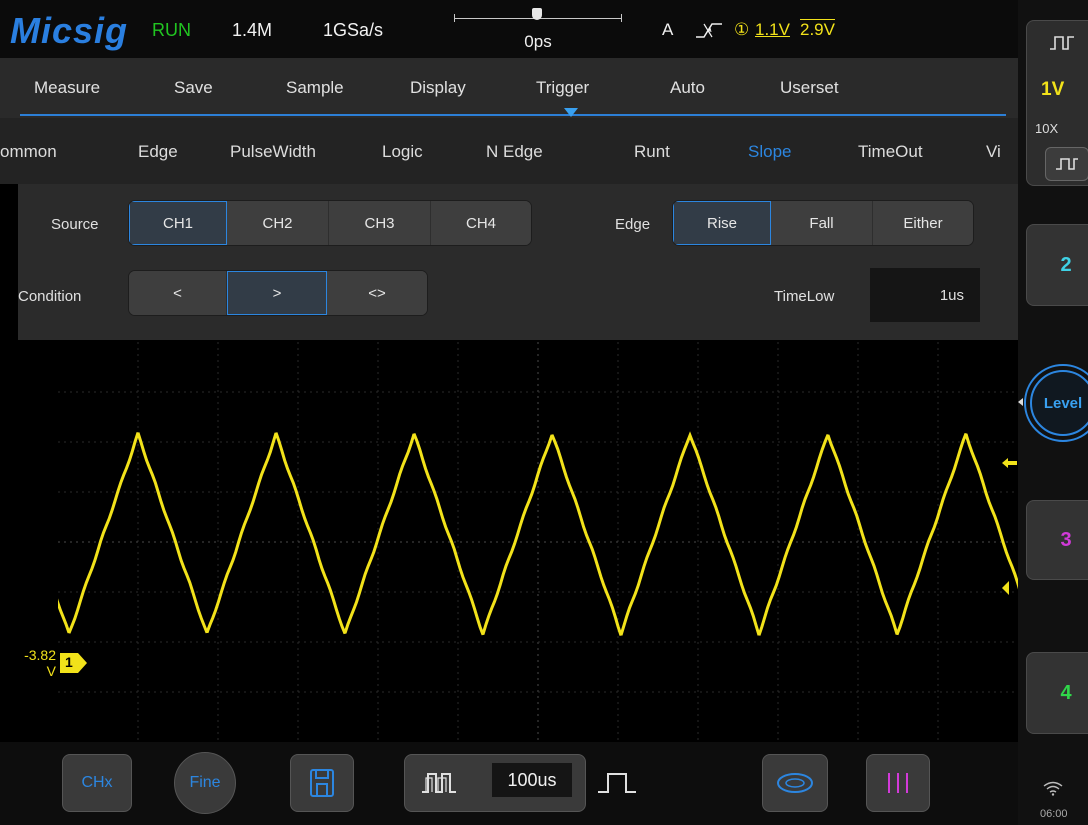 This screenshot has height=825, width=1088. What do you see at coordinates (1053, 89) in the screenshot?
I see `channel1-volts-div: 1V` at bounding box center [1053, 89].